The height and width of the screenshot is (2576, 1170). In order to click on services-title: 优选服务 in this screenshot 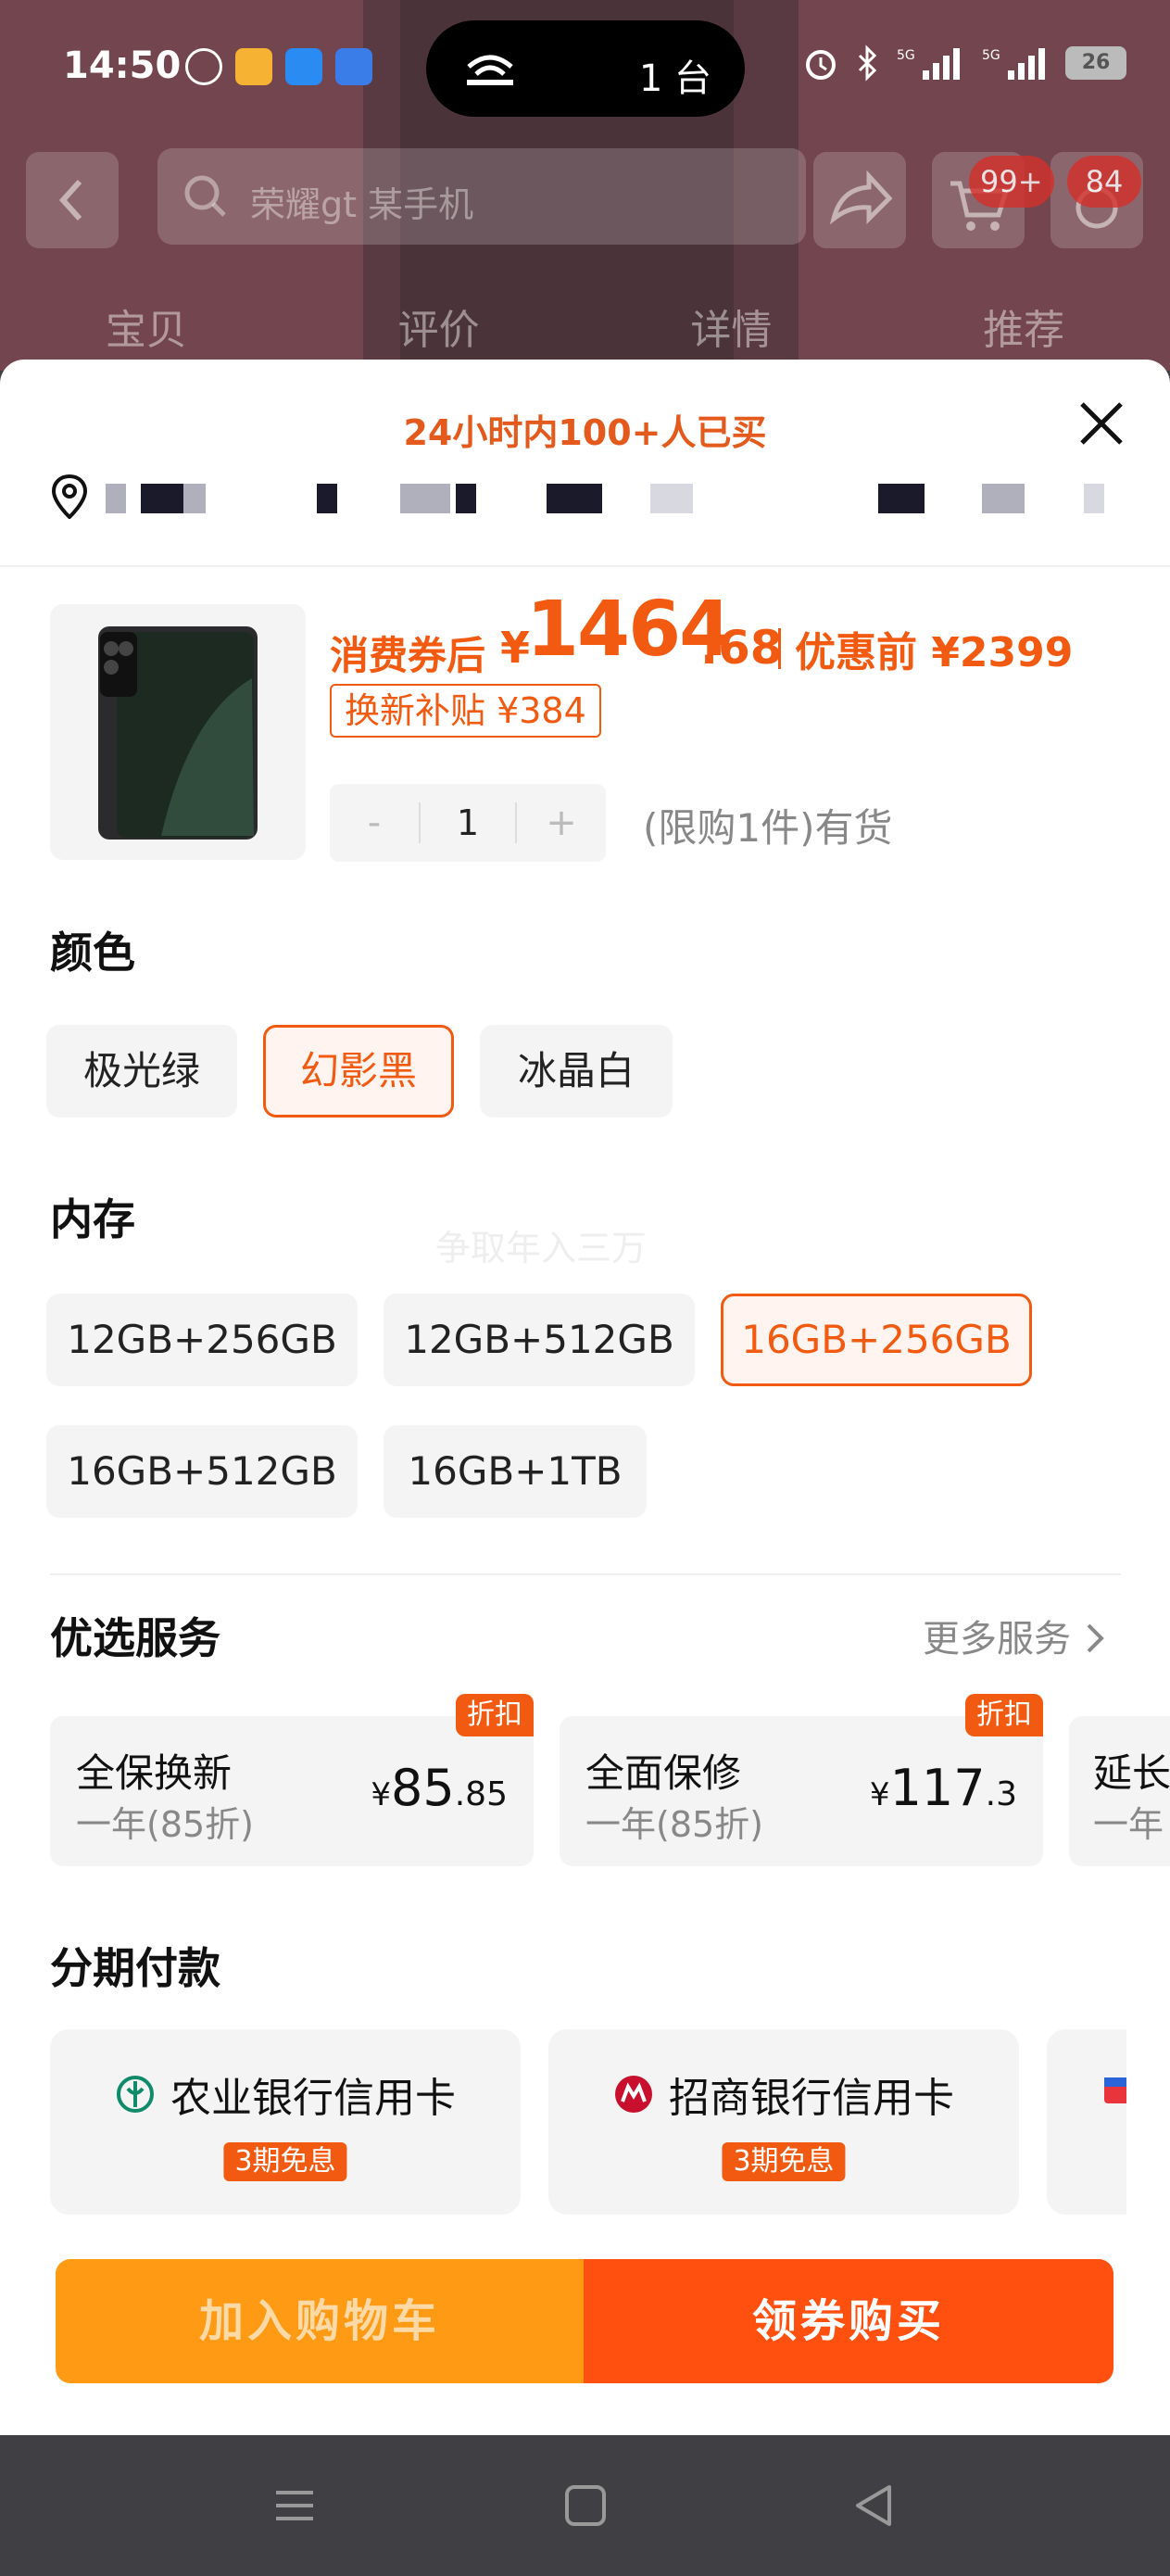, I will do `click(135, 1638)`.